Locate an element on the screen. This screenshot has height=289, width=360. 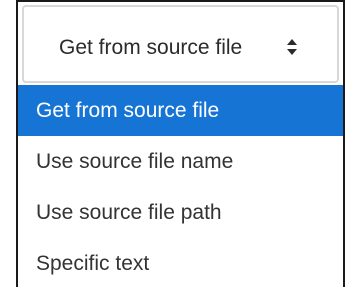
select-current-value: Get from source file is located at coordinates (151, 47).